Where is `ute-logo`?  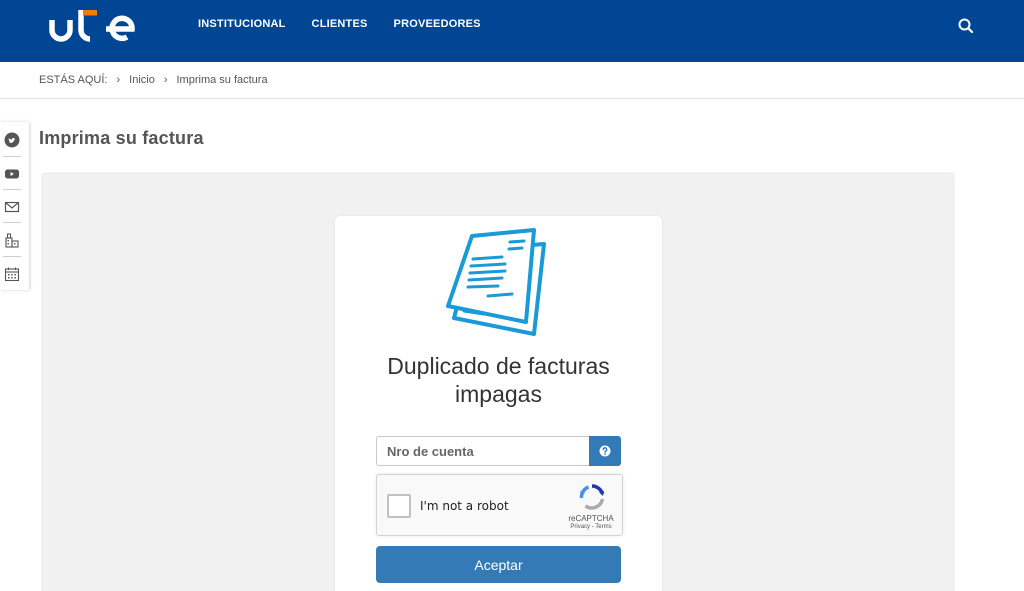 ute-logo is located at coordinates (93, 26).